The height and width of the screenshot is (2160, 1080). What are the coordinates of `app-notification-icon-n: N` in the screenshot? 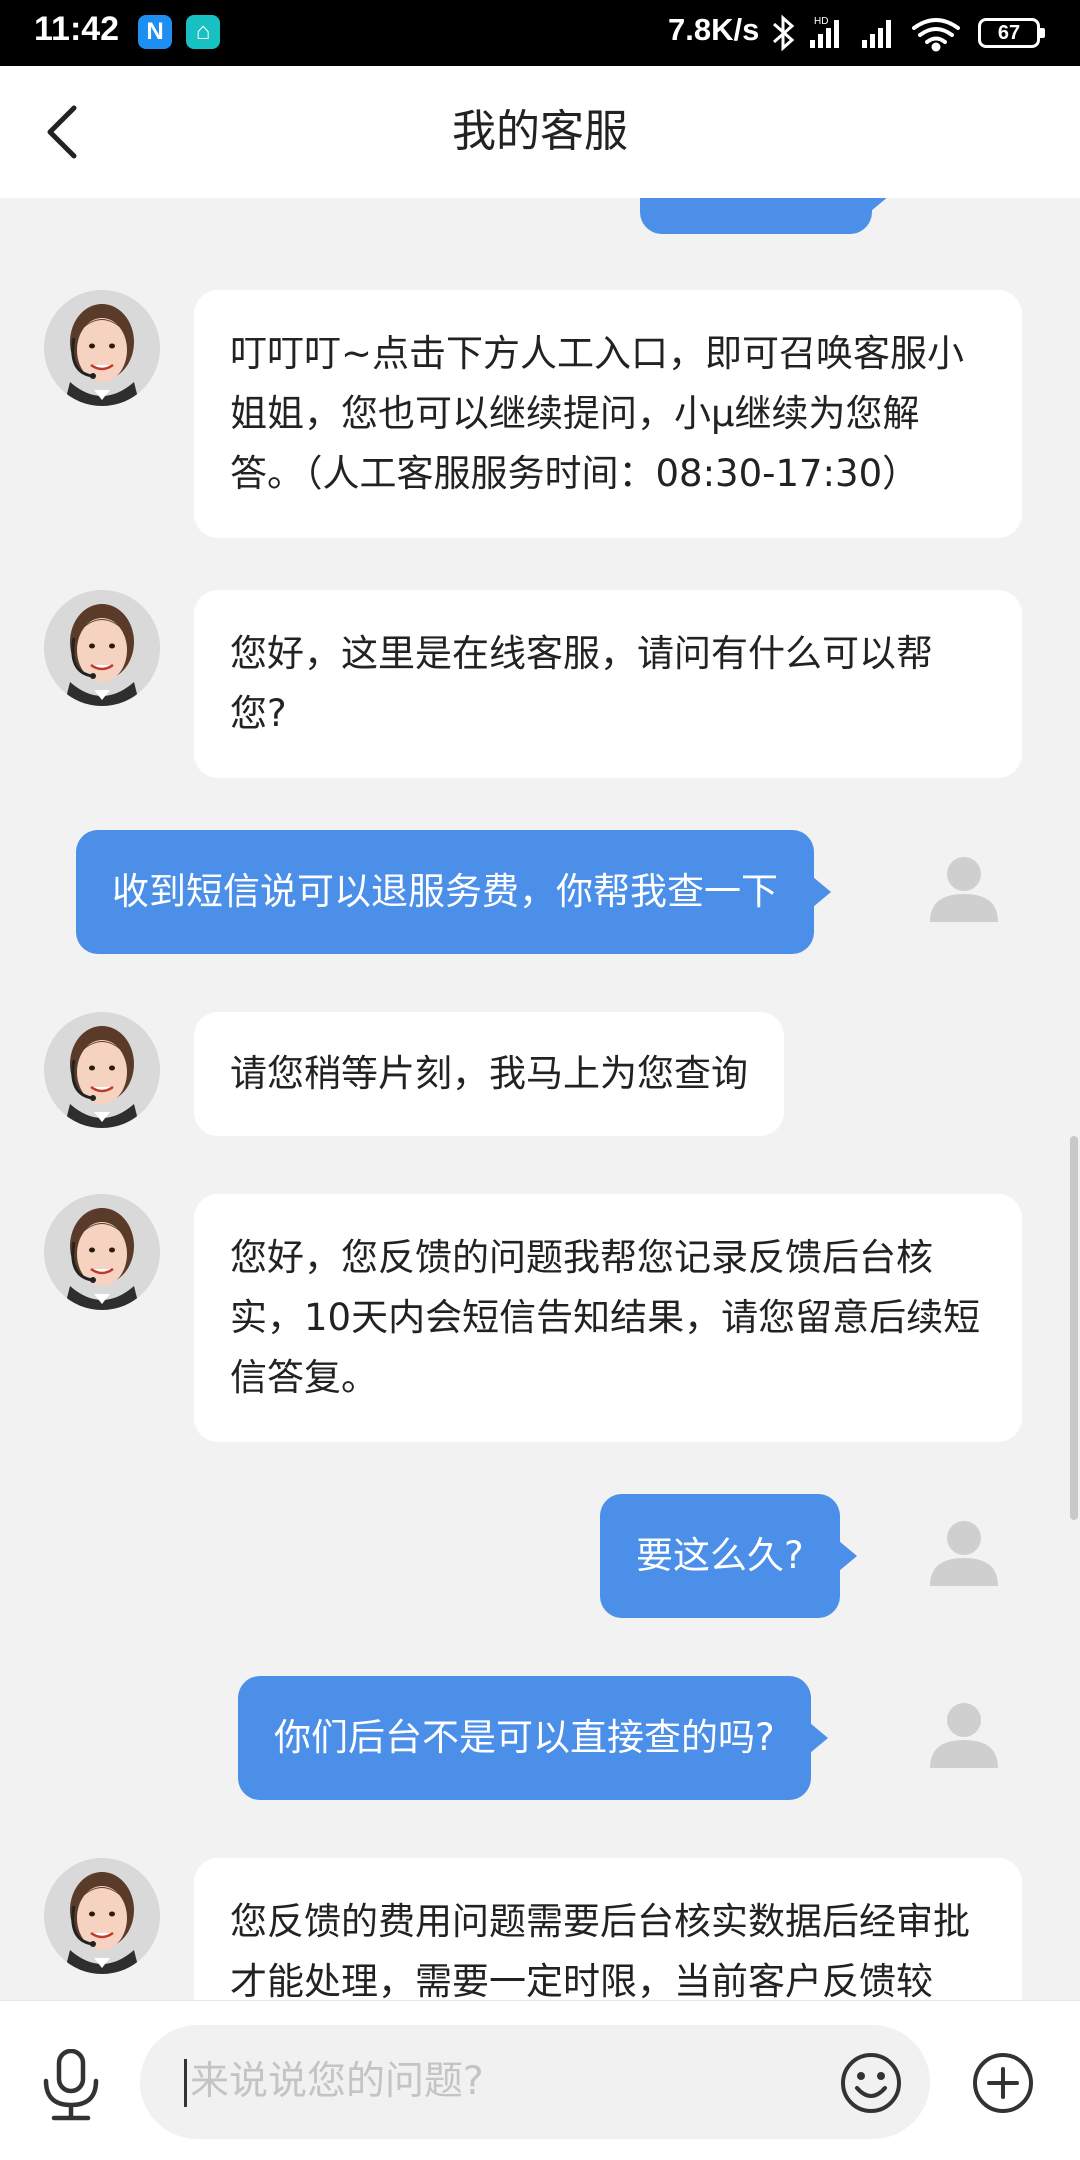 It's located at (155, 32).